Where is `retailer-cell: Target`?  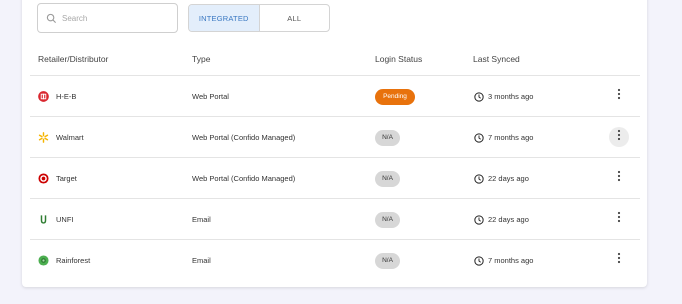 retailer-cell: Target is located at coordinates (57, 178).